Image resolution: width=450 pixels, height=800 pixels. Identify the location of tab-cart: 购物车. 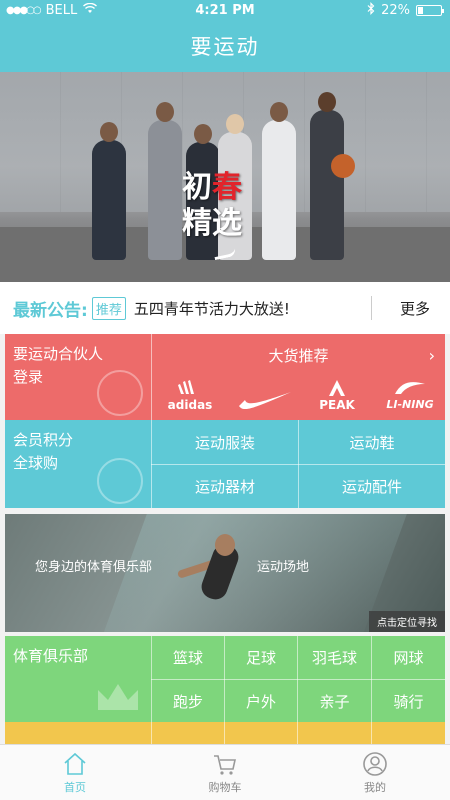
(225, 772).